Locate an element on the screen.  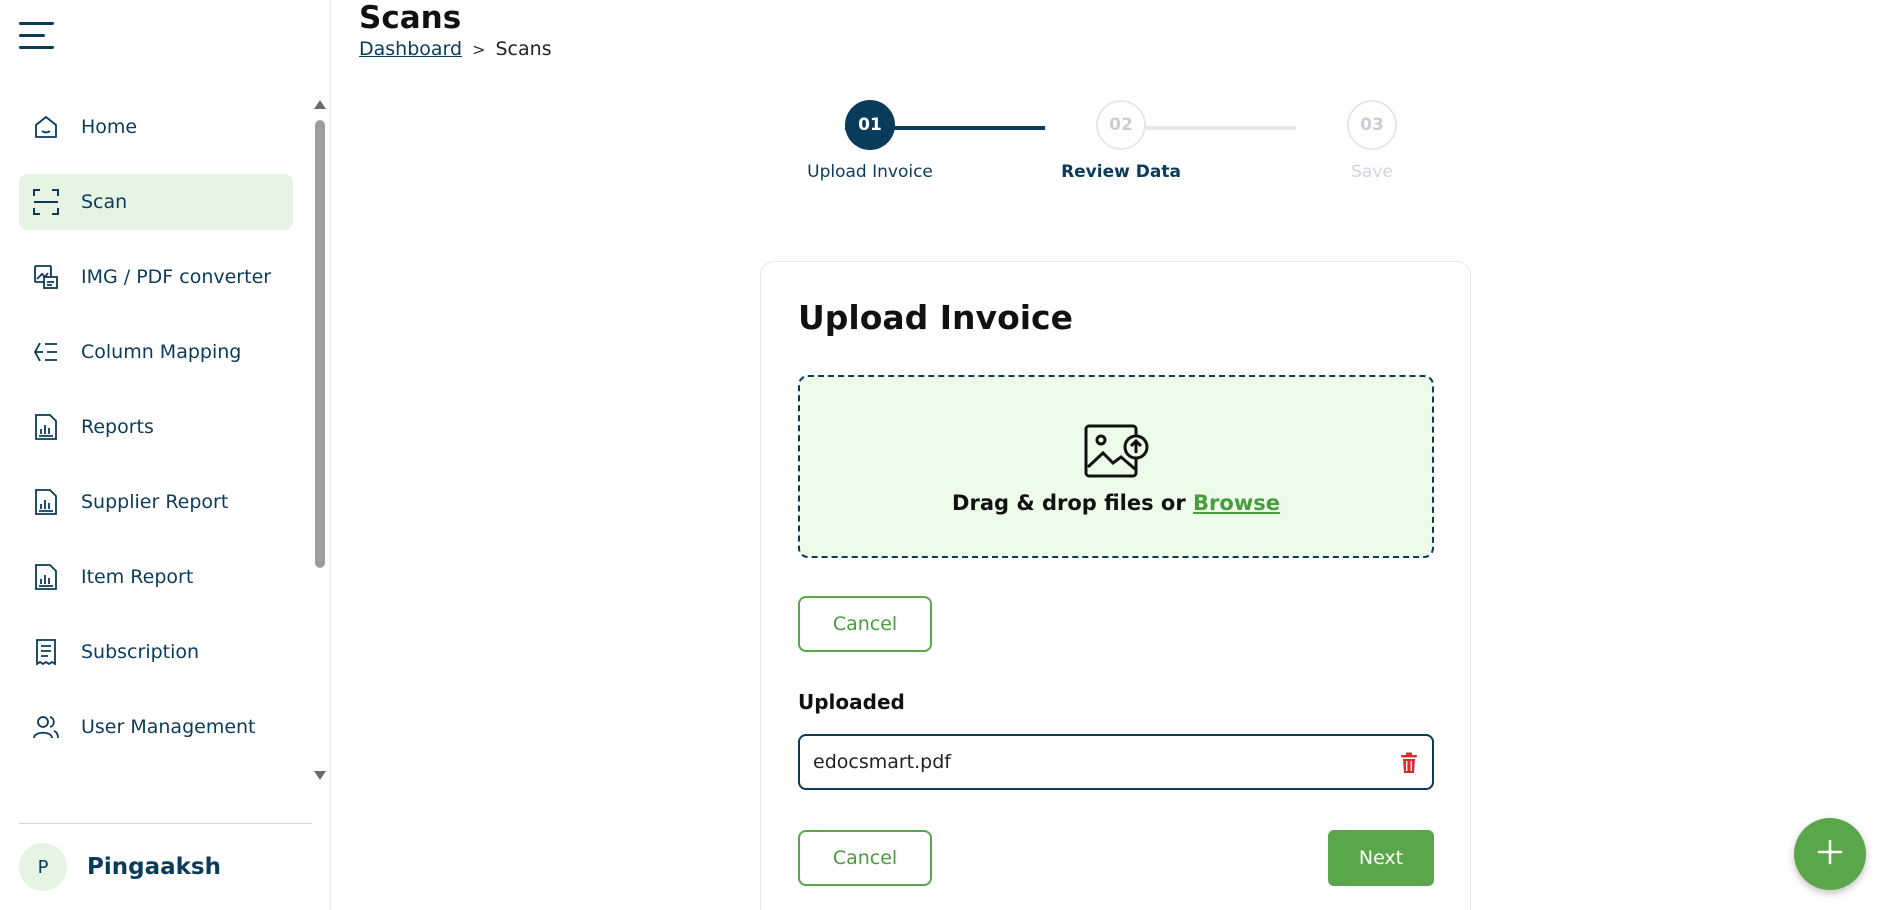
sidebar-item-label: User Management is located at coordinates (168, 727).